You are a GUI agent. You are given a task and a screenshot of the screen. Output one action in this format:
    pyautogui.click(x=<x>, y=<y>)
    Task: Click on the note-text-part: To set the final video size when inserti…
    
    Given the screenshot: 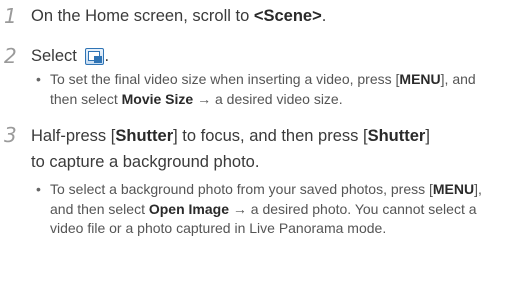 What is the action you would take?
    pyautogui.click(x=225, y=79)
    